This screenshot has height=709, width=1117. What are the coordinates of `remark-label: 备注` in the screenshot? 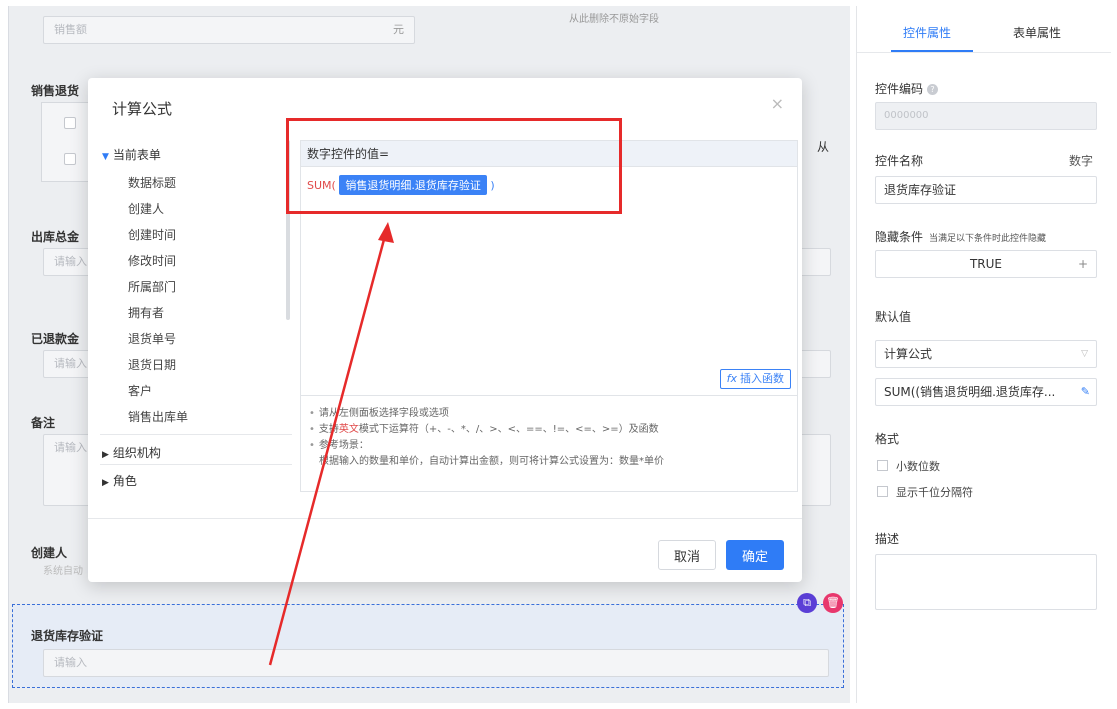 It's located at (43, 423).